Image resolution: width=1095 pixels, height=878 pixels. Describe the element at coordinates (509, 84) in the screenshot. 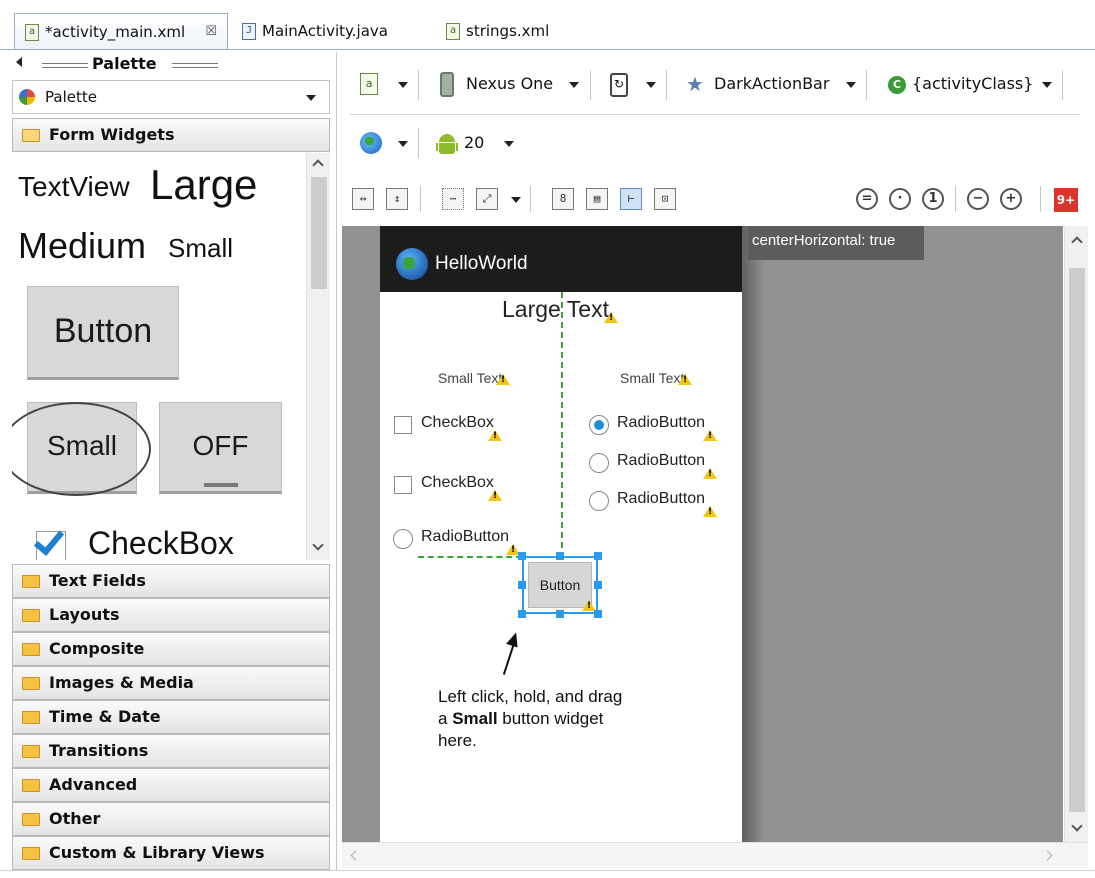

I see `device-select: Nexus One` at that location.